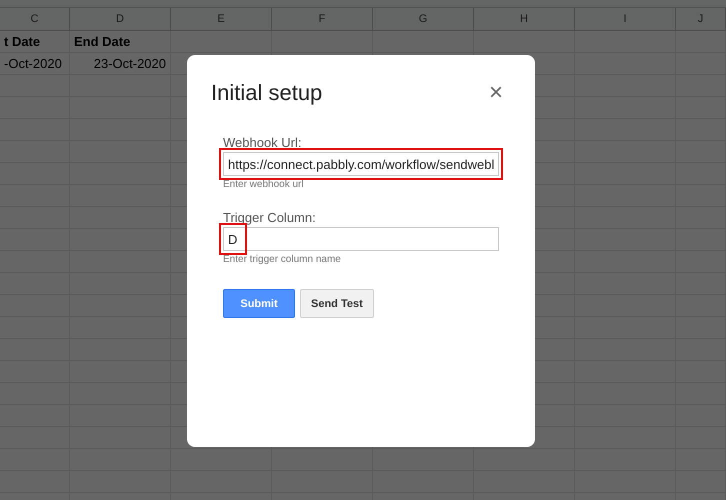 The height and width of the screenshot is (500, 726). Describe the element at coordinates (270, 217) in the screenshot. I see `field-label: Trigger Column:` at that location.